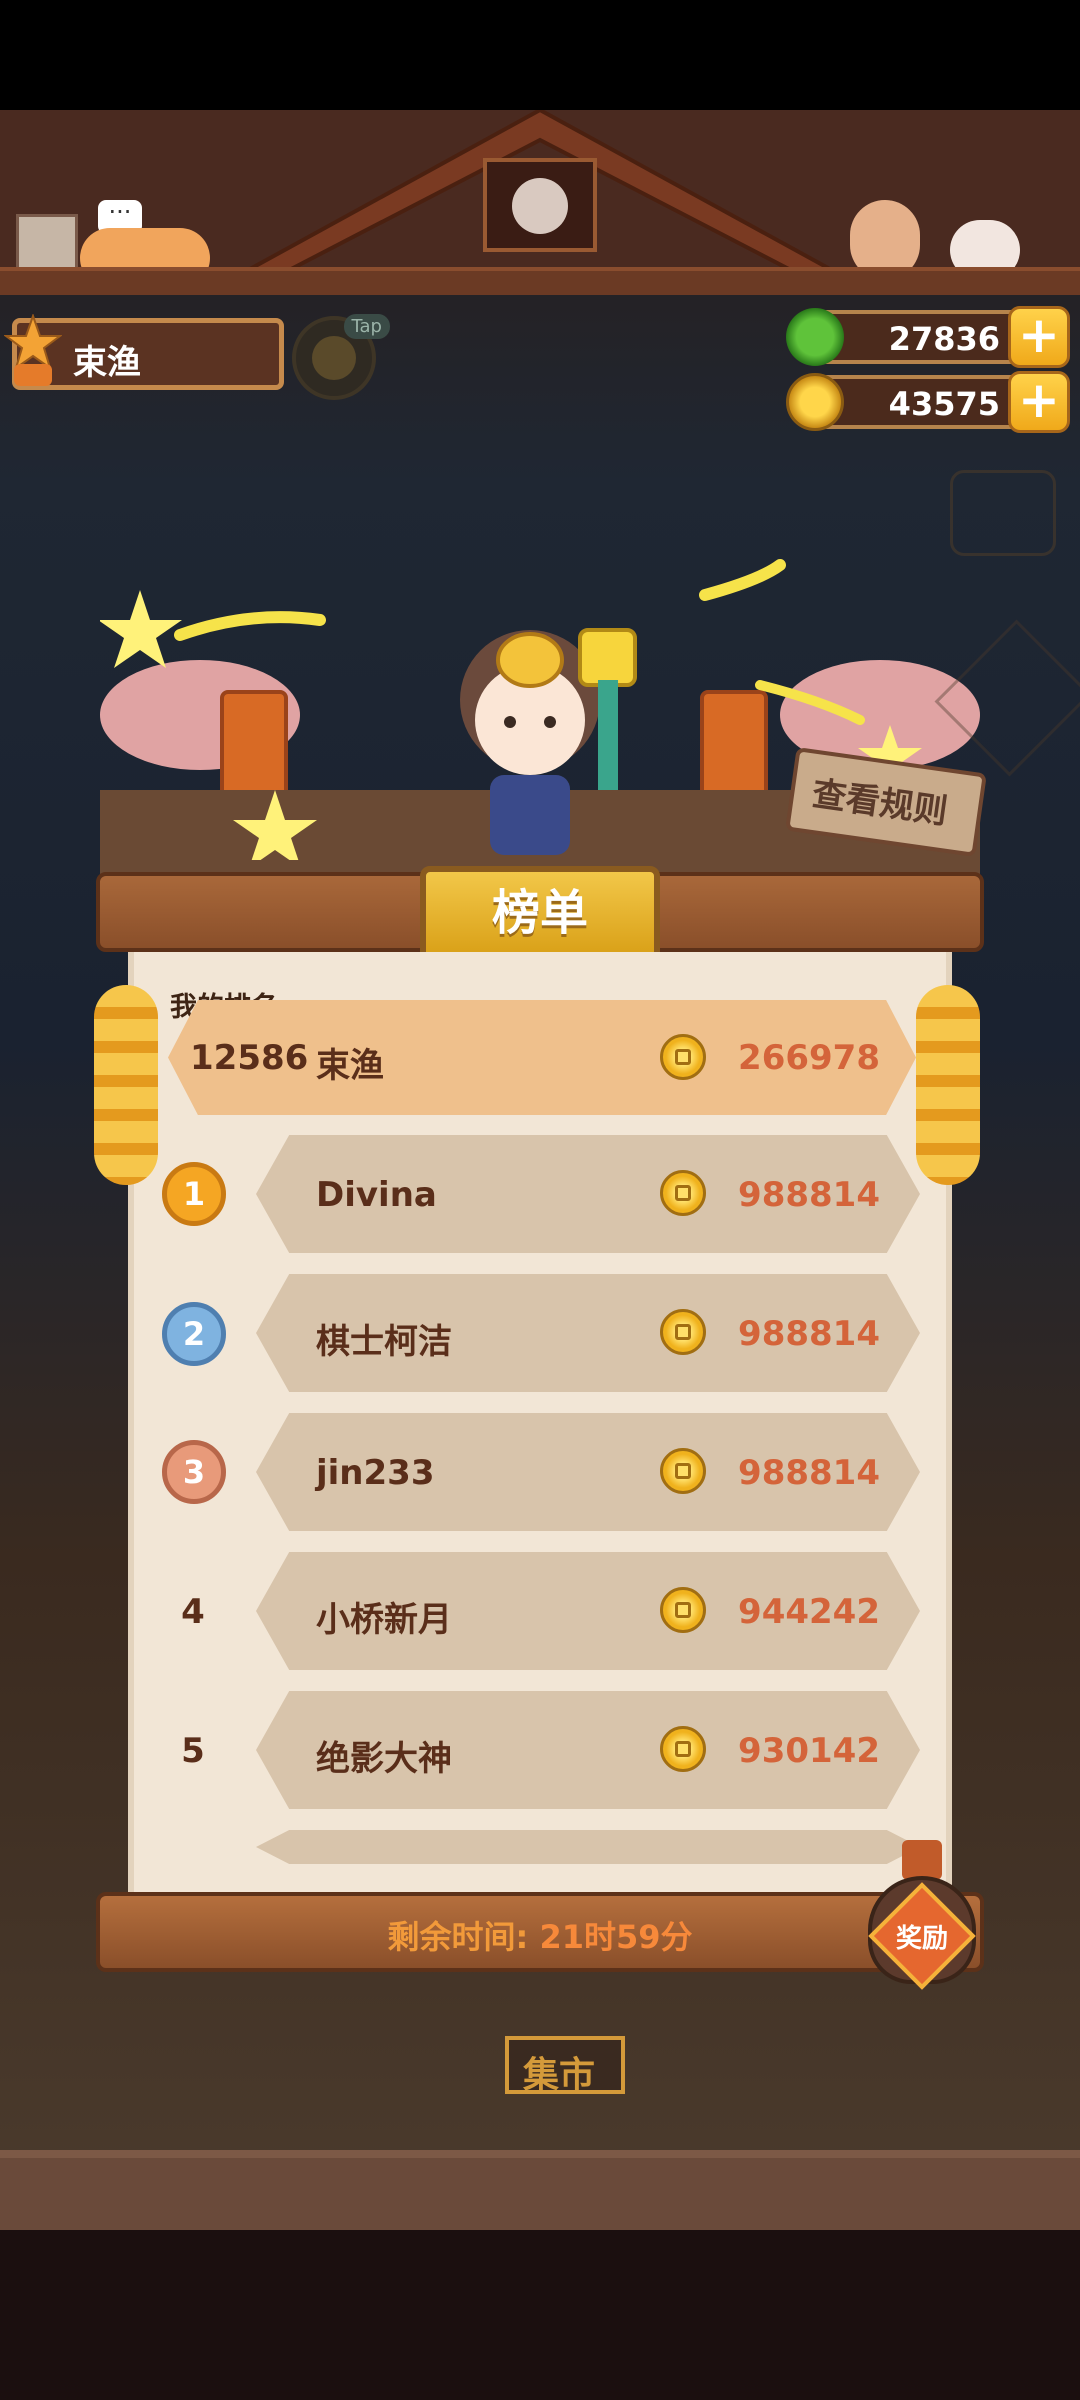  Describe the element at coordinates (350, 1066) in the screenshot. I see `my-rank-name: 束渔` at that location.